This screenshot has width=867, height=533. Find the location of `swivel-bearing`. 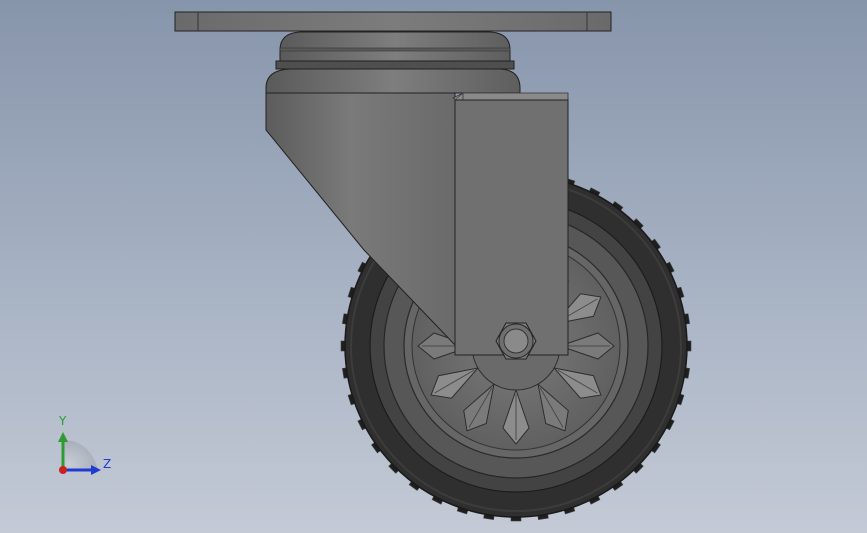

swivel-bearing is located at coordinates (393, 62).